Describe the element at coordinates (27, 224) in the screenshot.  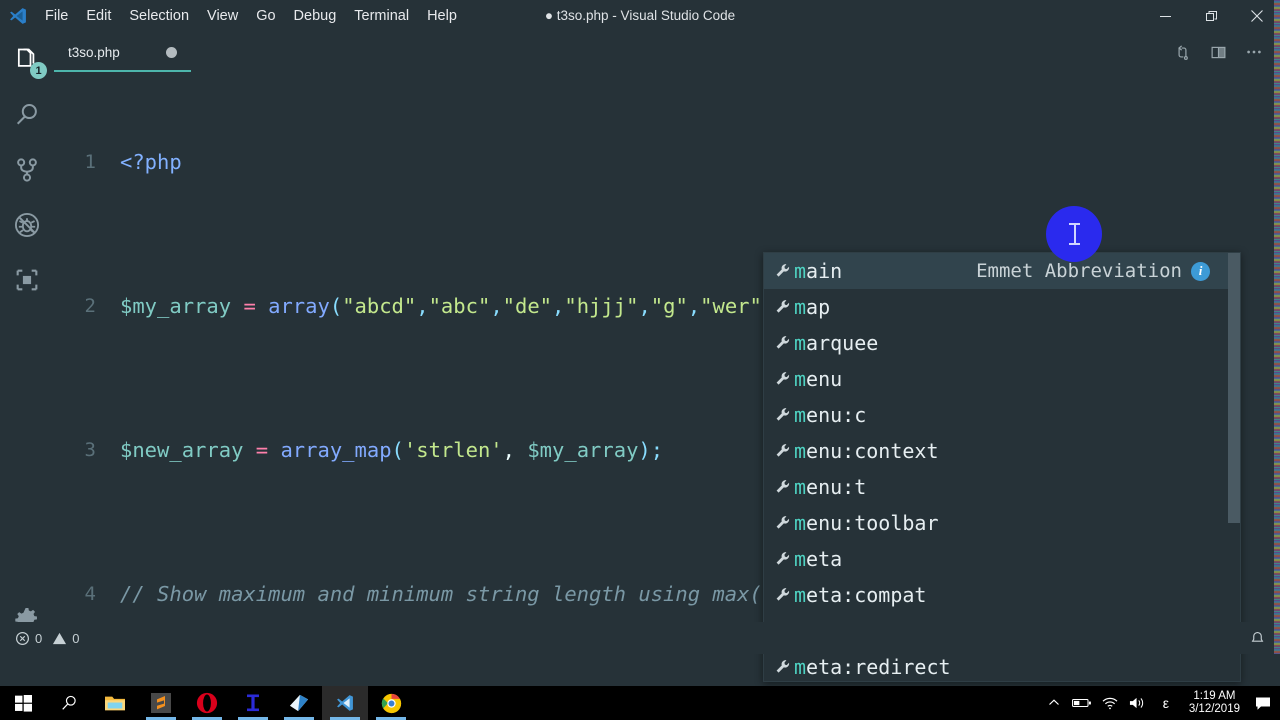
I see `activity-run-and-debug` at that location.